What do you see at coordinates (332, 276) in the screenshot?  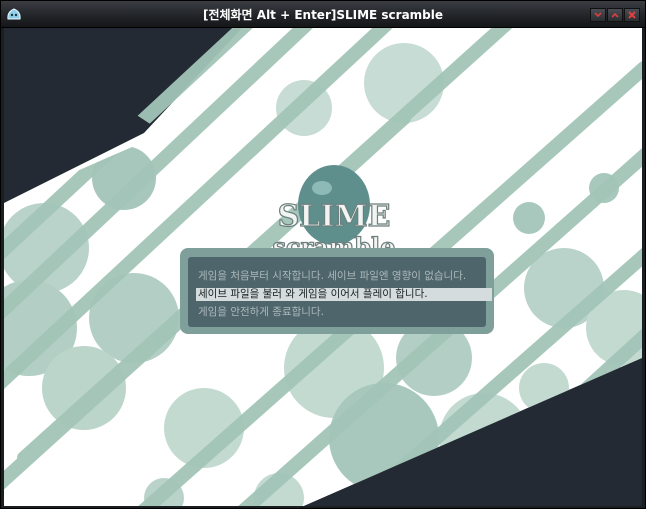 I see `menu-item-new-game: 게임을 처음부터 시작합니다. 세이브 파일엔 영향이 없습니다.` at bounding box center [332, 276].